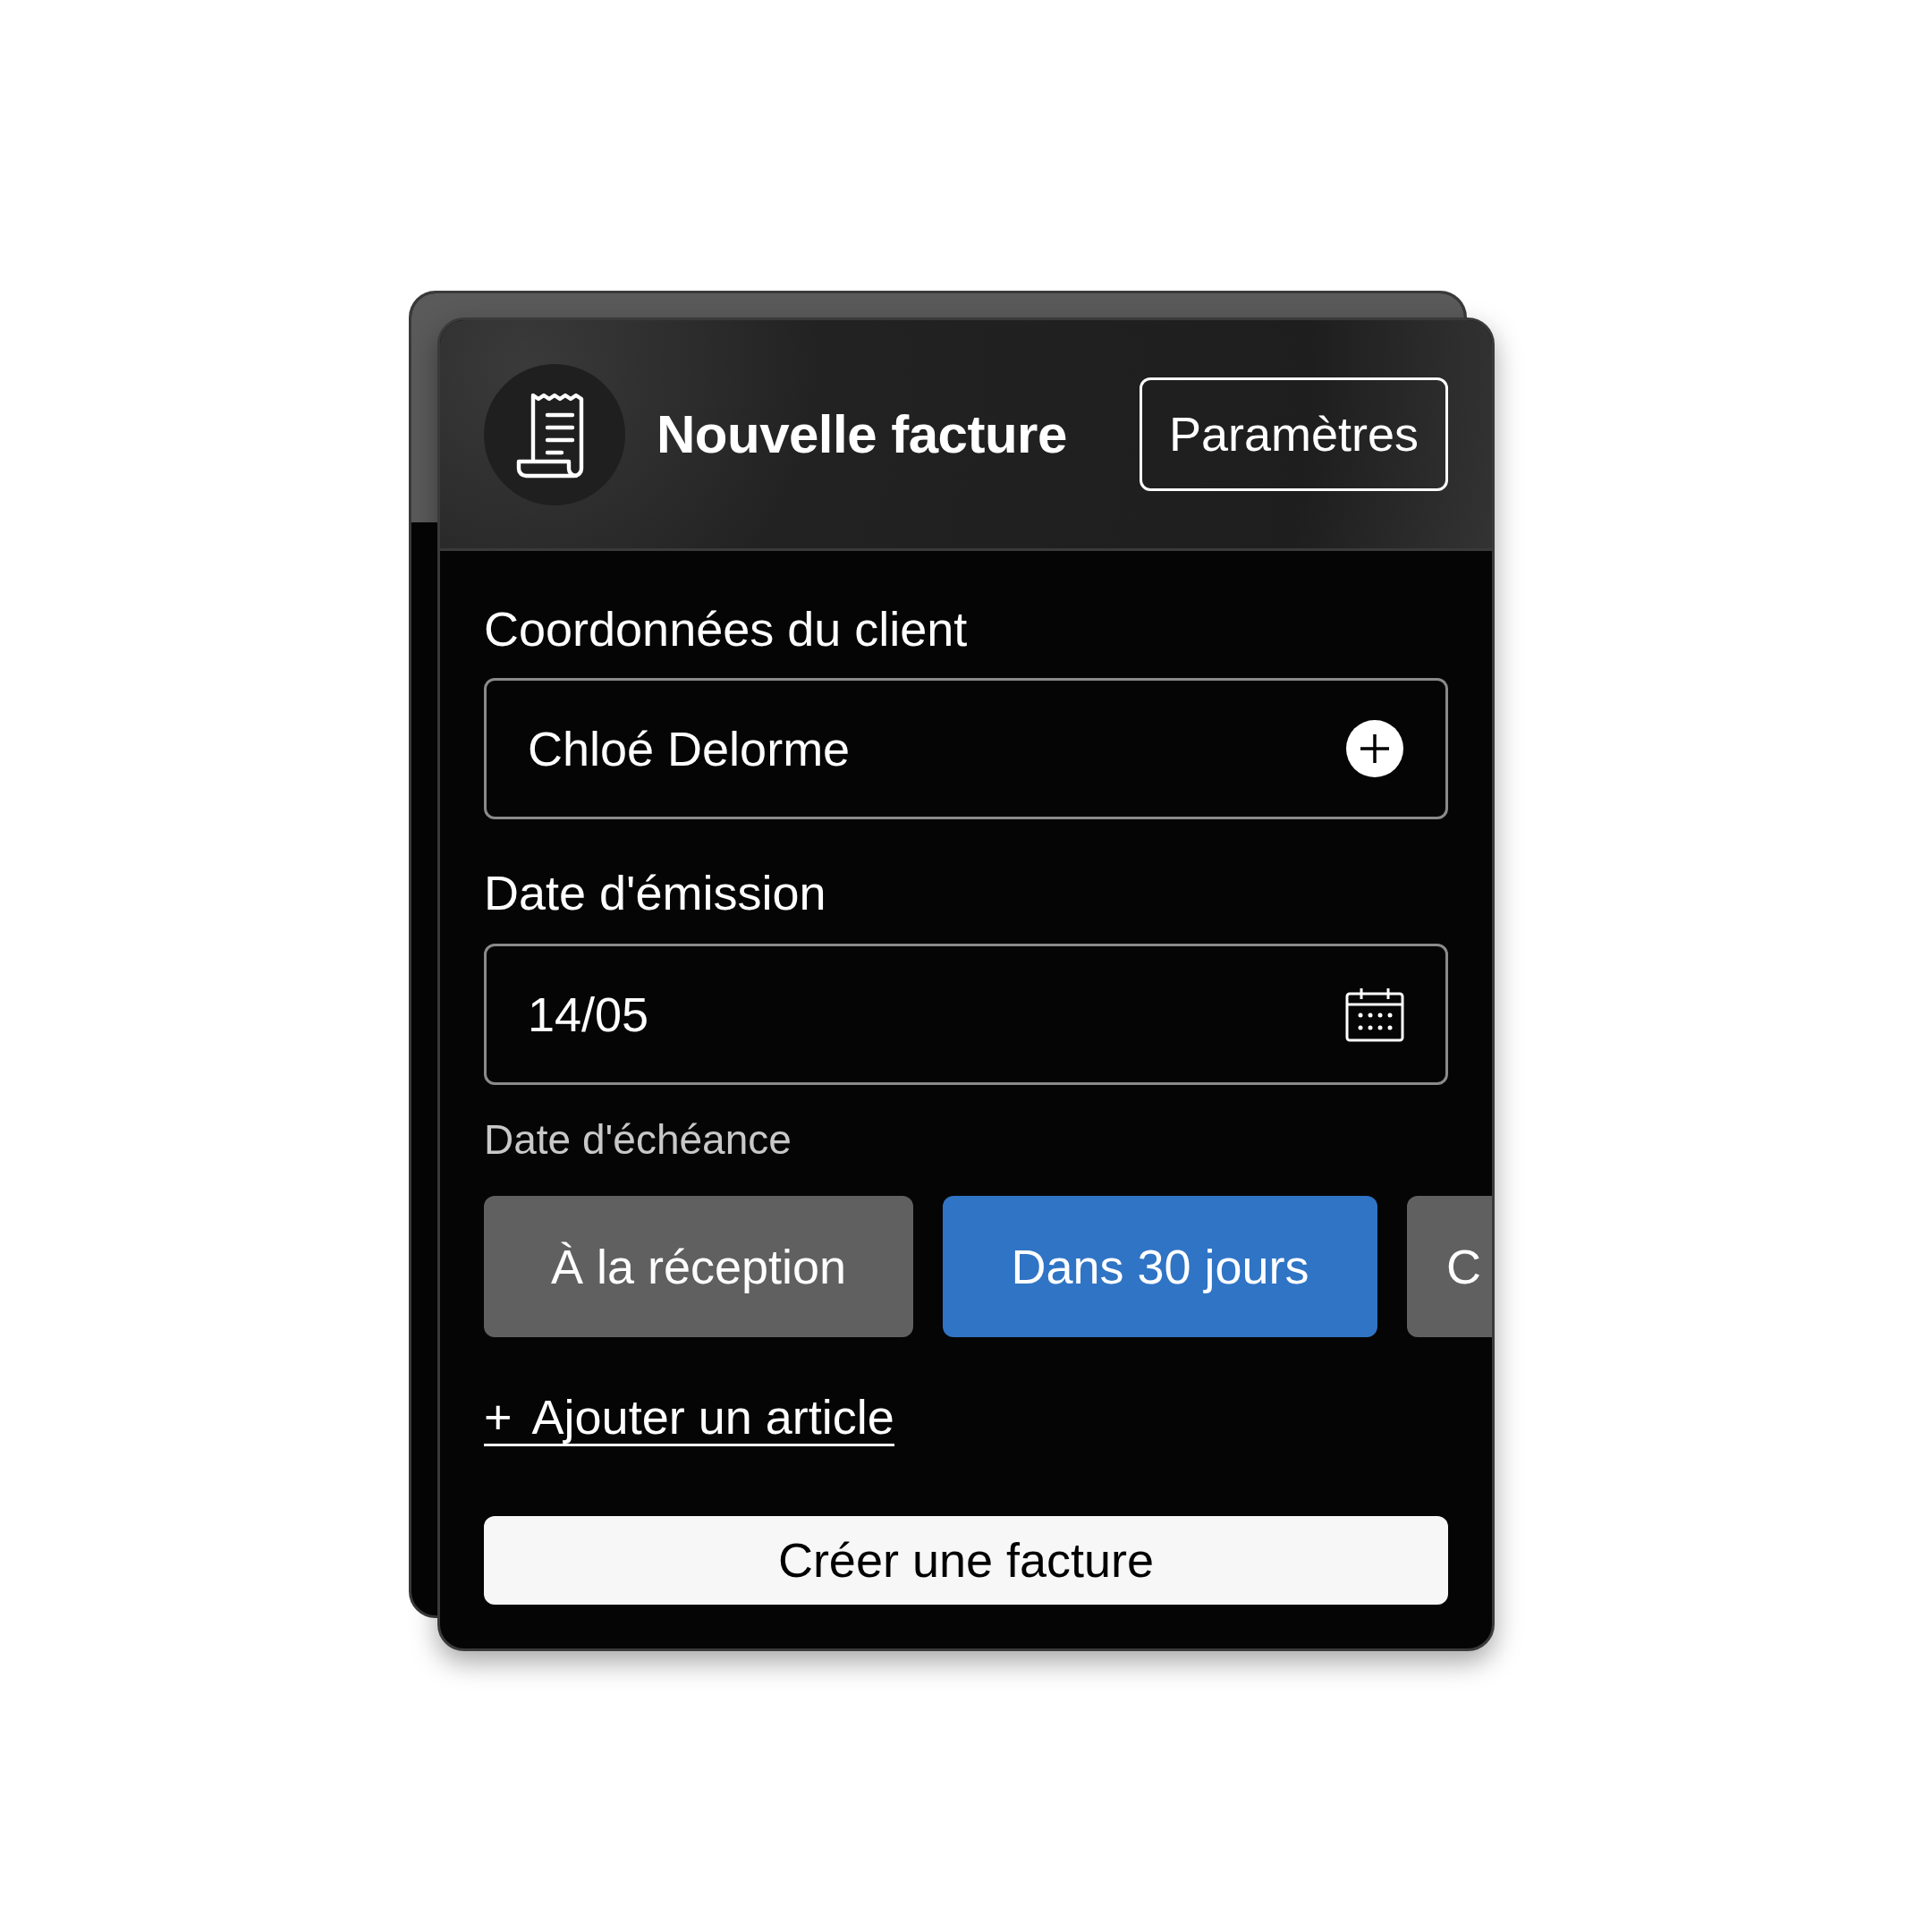 Image resolution: width=1932 pixels, height=1932 pixels. What do you see at coordinates (655, 893) in the screenshot?
I see `field-label: Date d'émission` at bounding box center [655, 893].